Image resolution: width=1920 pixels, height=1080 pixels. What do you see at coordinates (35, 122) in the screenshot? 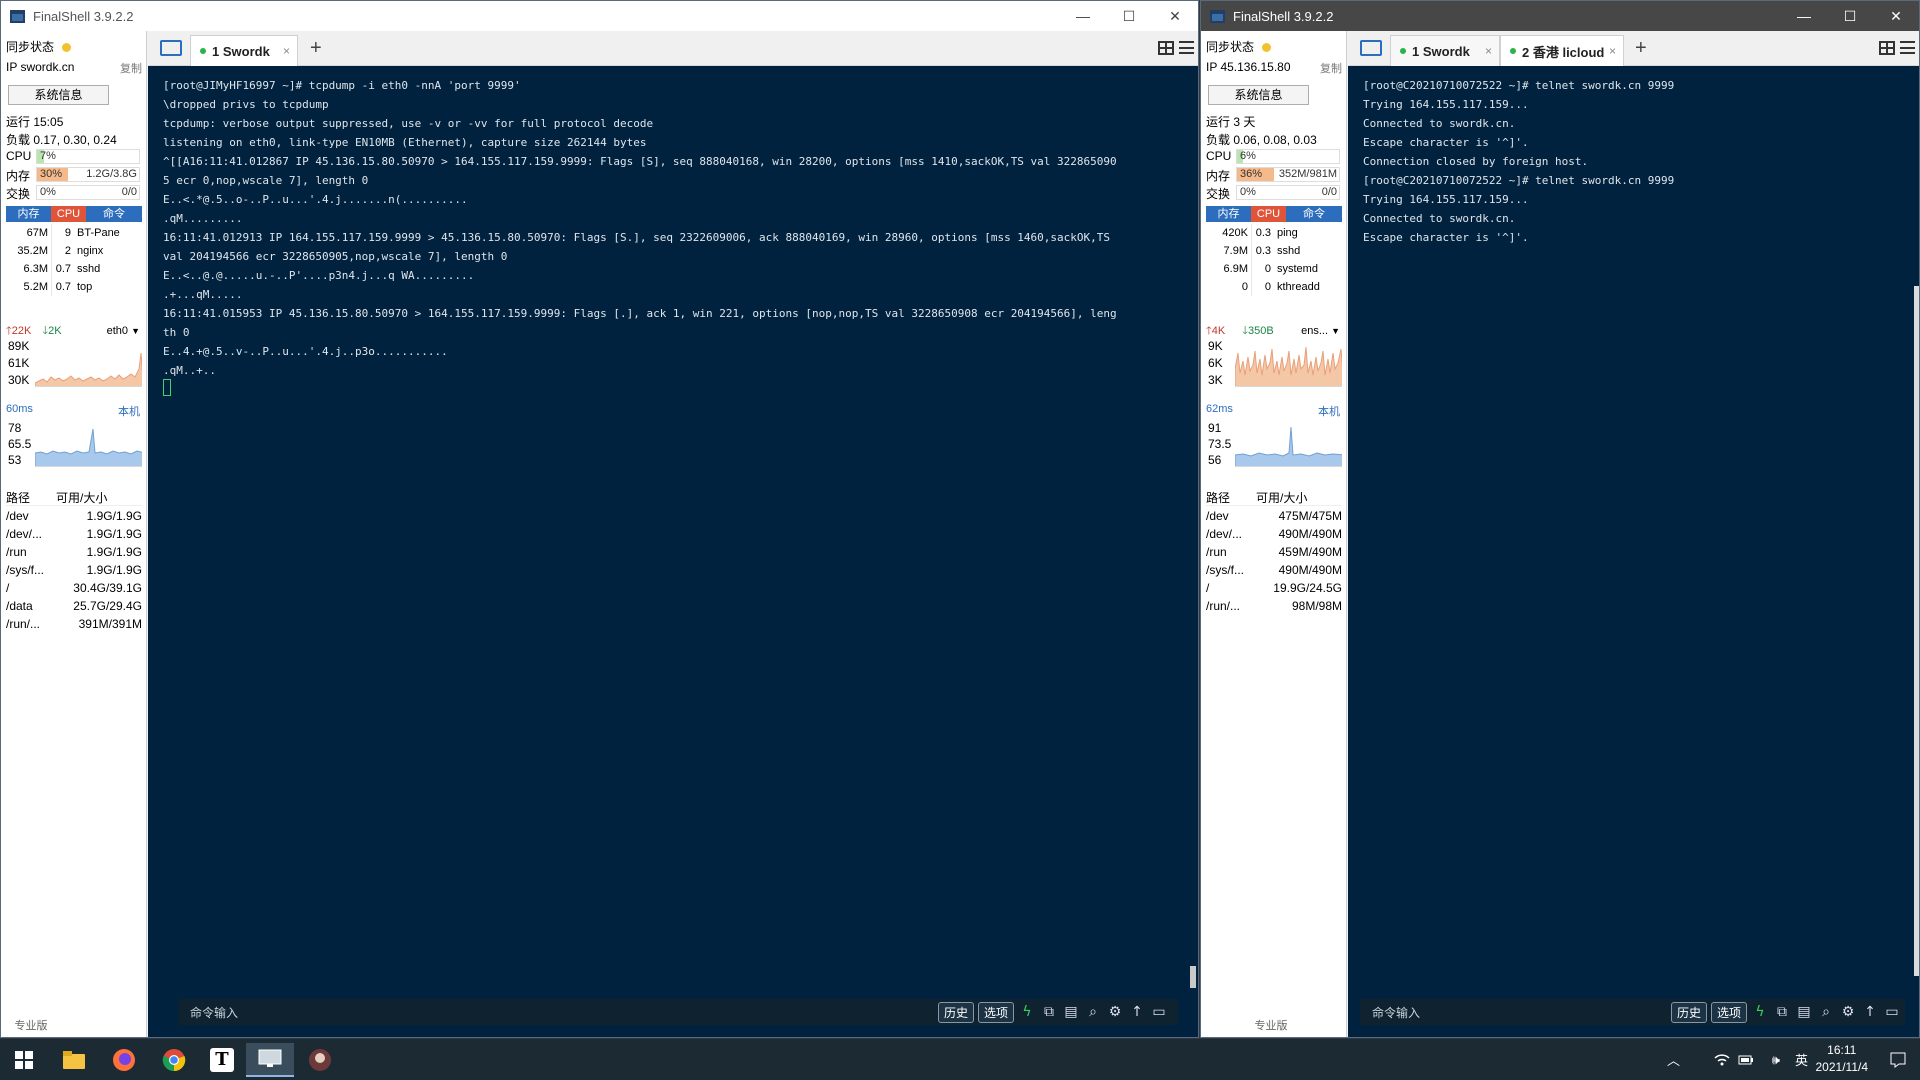
I see `uptime: 运行 15:05` at bounding box center [35, 122].